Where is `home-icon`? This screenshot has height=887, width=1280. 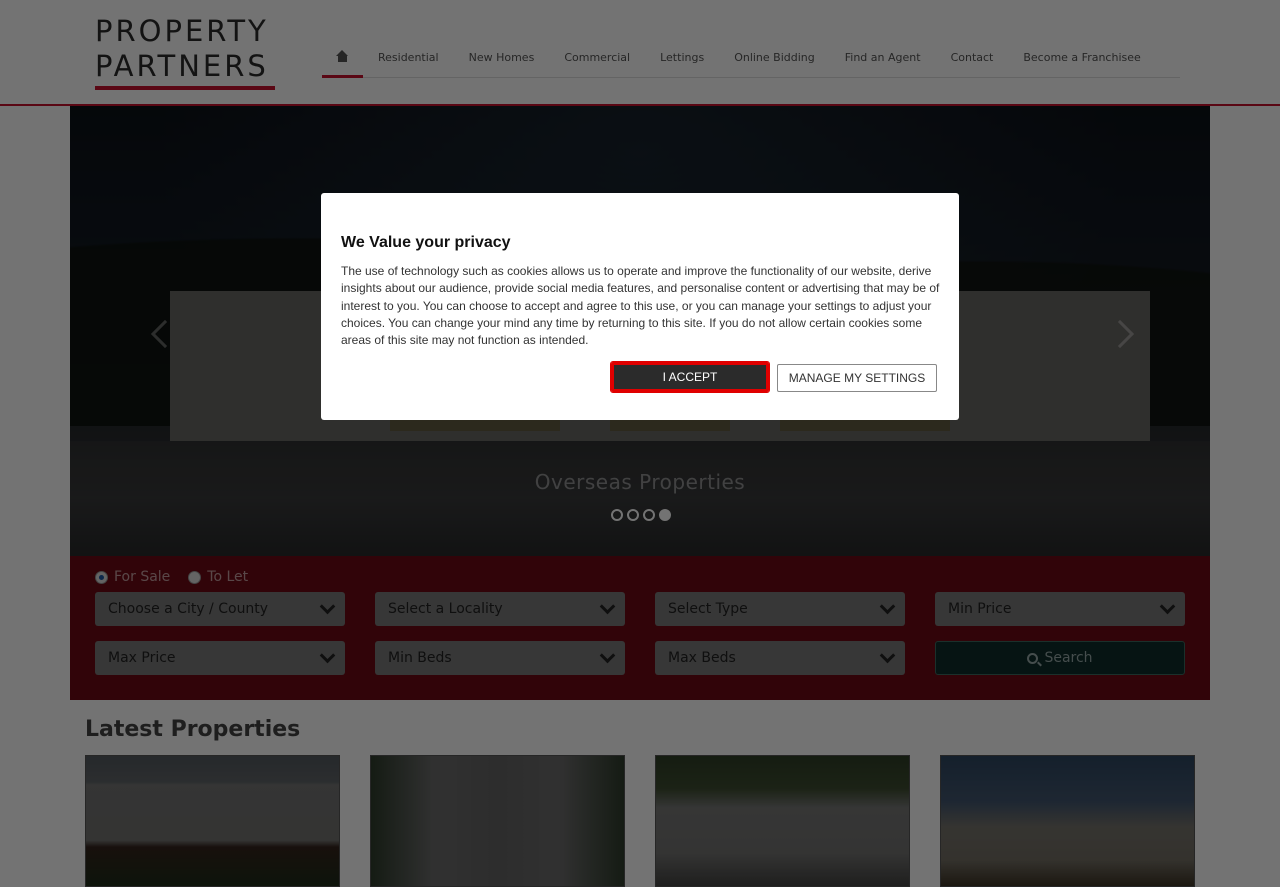 home-icon is located at coordinates (342, 55).